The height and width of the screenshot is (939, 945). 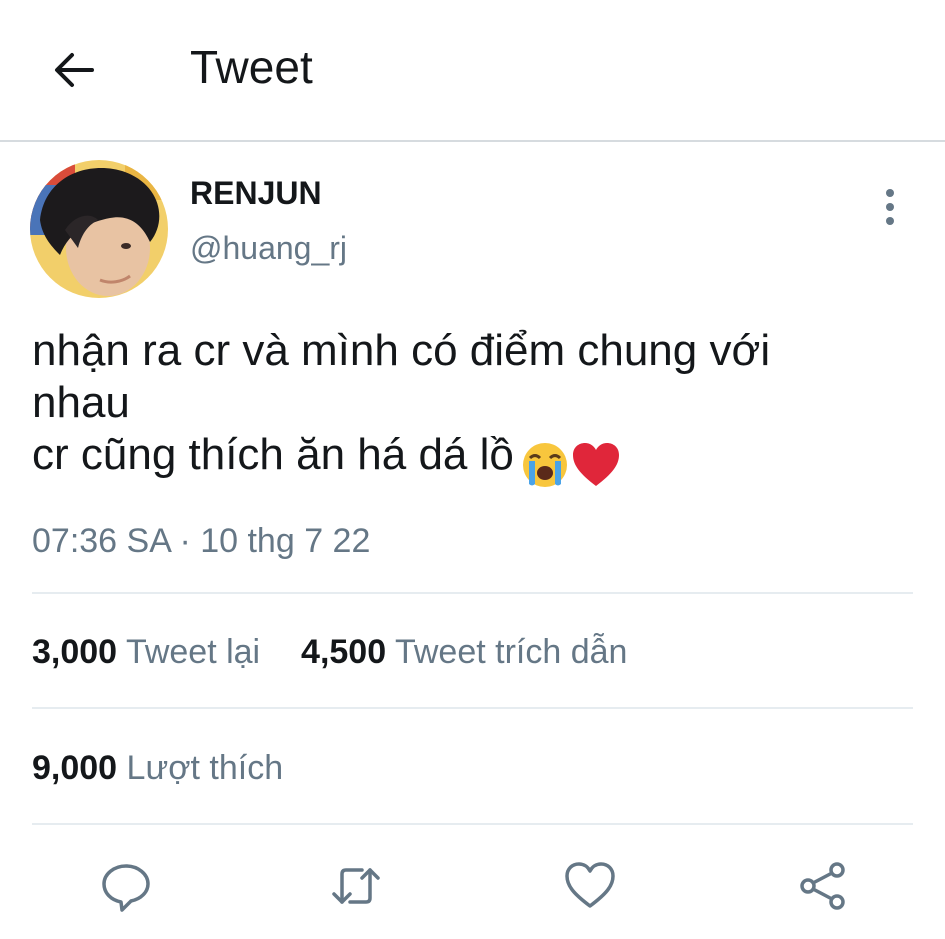 I want to click on likes-stat: 9,000 Lượt thích, so click(x=157, y=768).